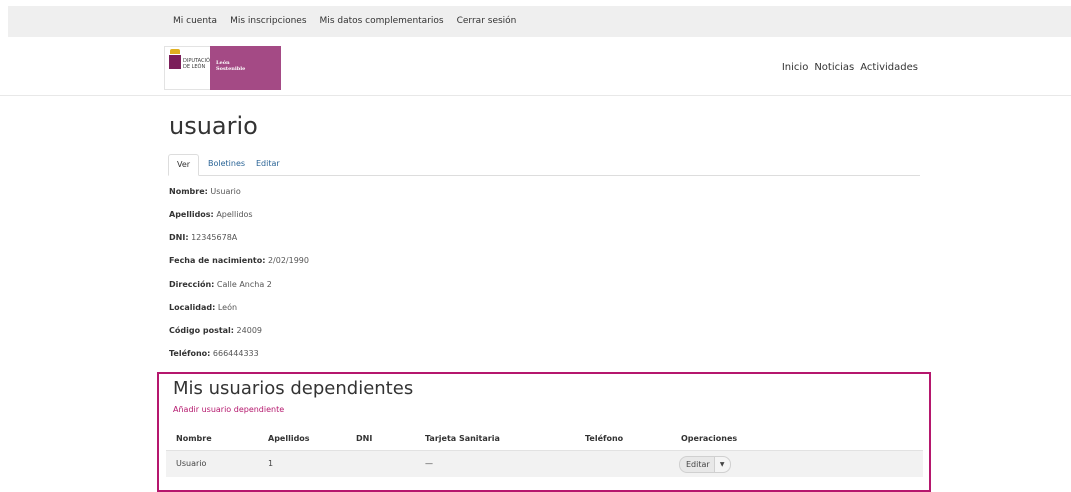 The image size is (1071, 492). Describe the element at coordinates (213, 126) in the screenshot. I see `page-title: usuario` at that location.